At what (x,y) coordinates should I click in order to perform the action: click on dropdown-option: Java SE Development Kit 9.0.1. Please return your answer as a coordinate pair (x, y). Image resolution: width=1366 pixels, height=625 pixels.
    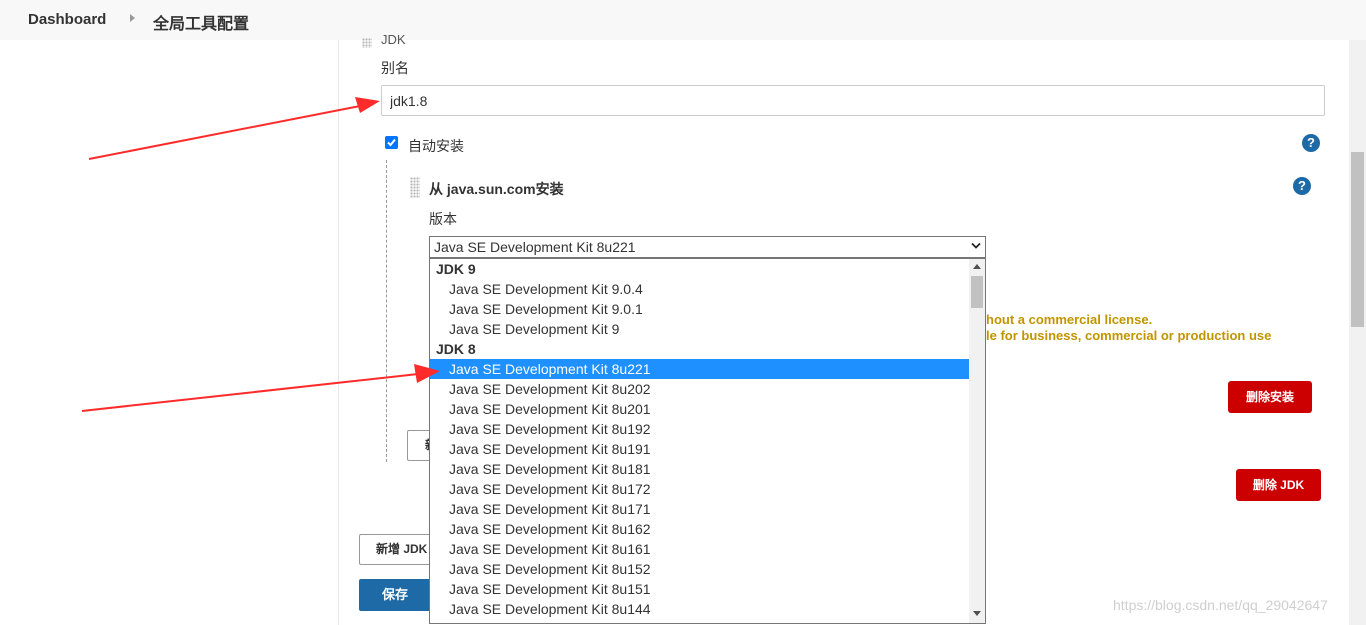
    Looking at the image, I should click on (699, 309).